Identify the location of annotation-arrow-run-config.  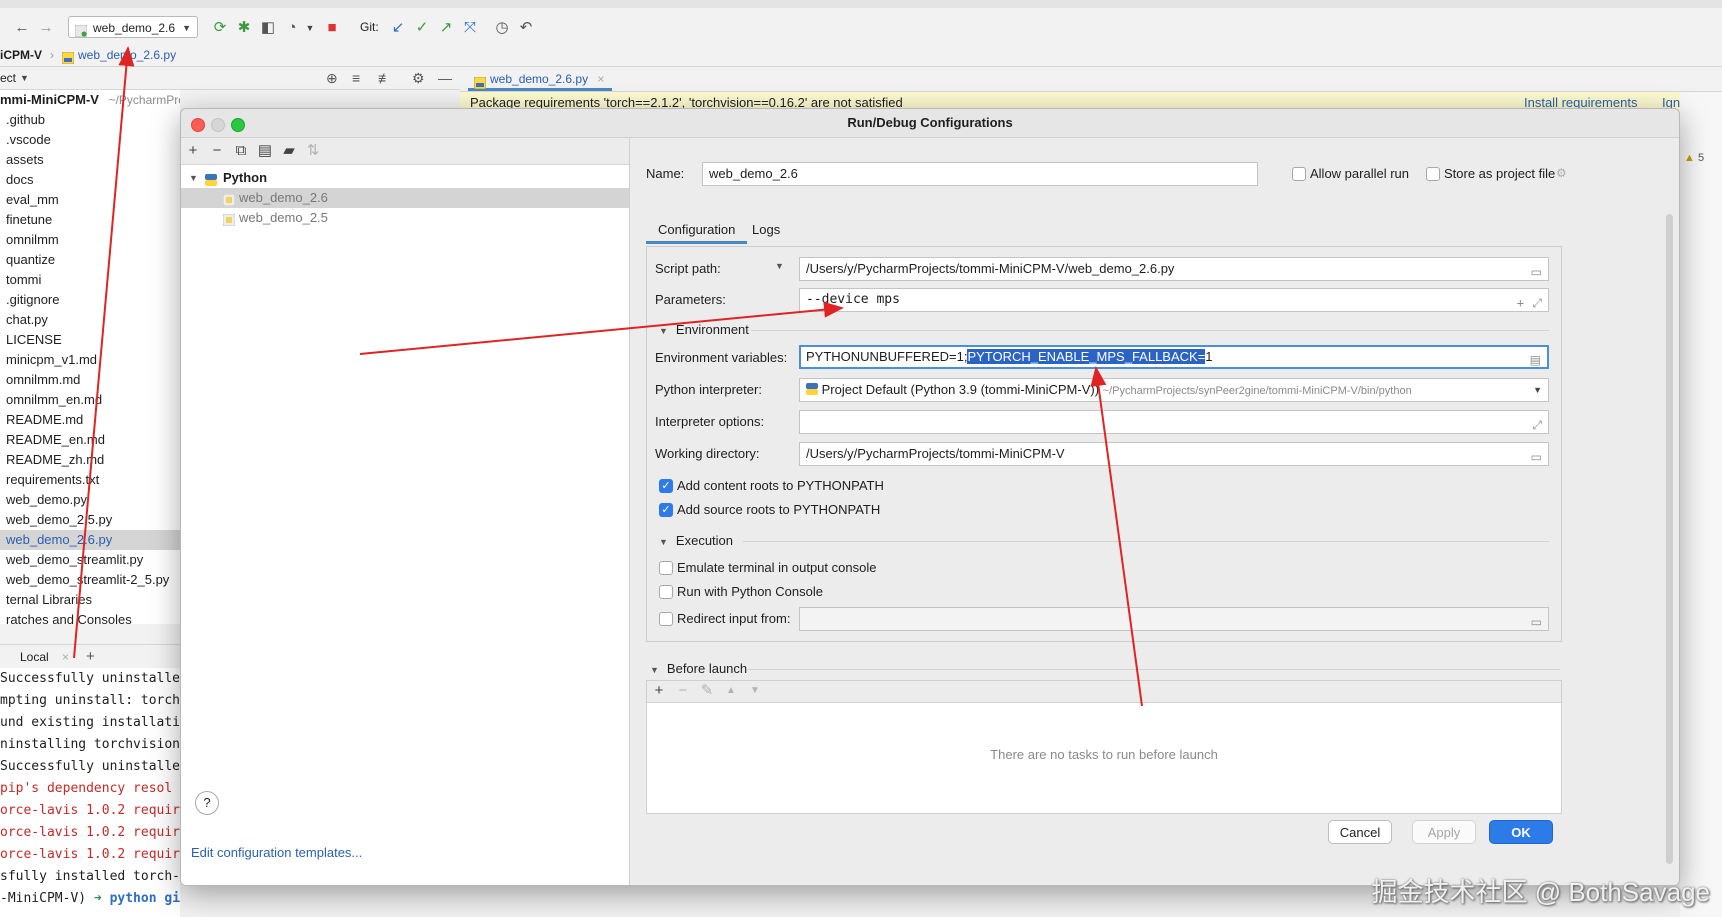
(104, 352).